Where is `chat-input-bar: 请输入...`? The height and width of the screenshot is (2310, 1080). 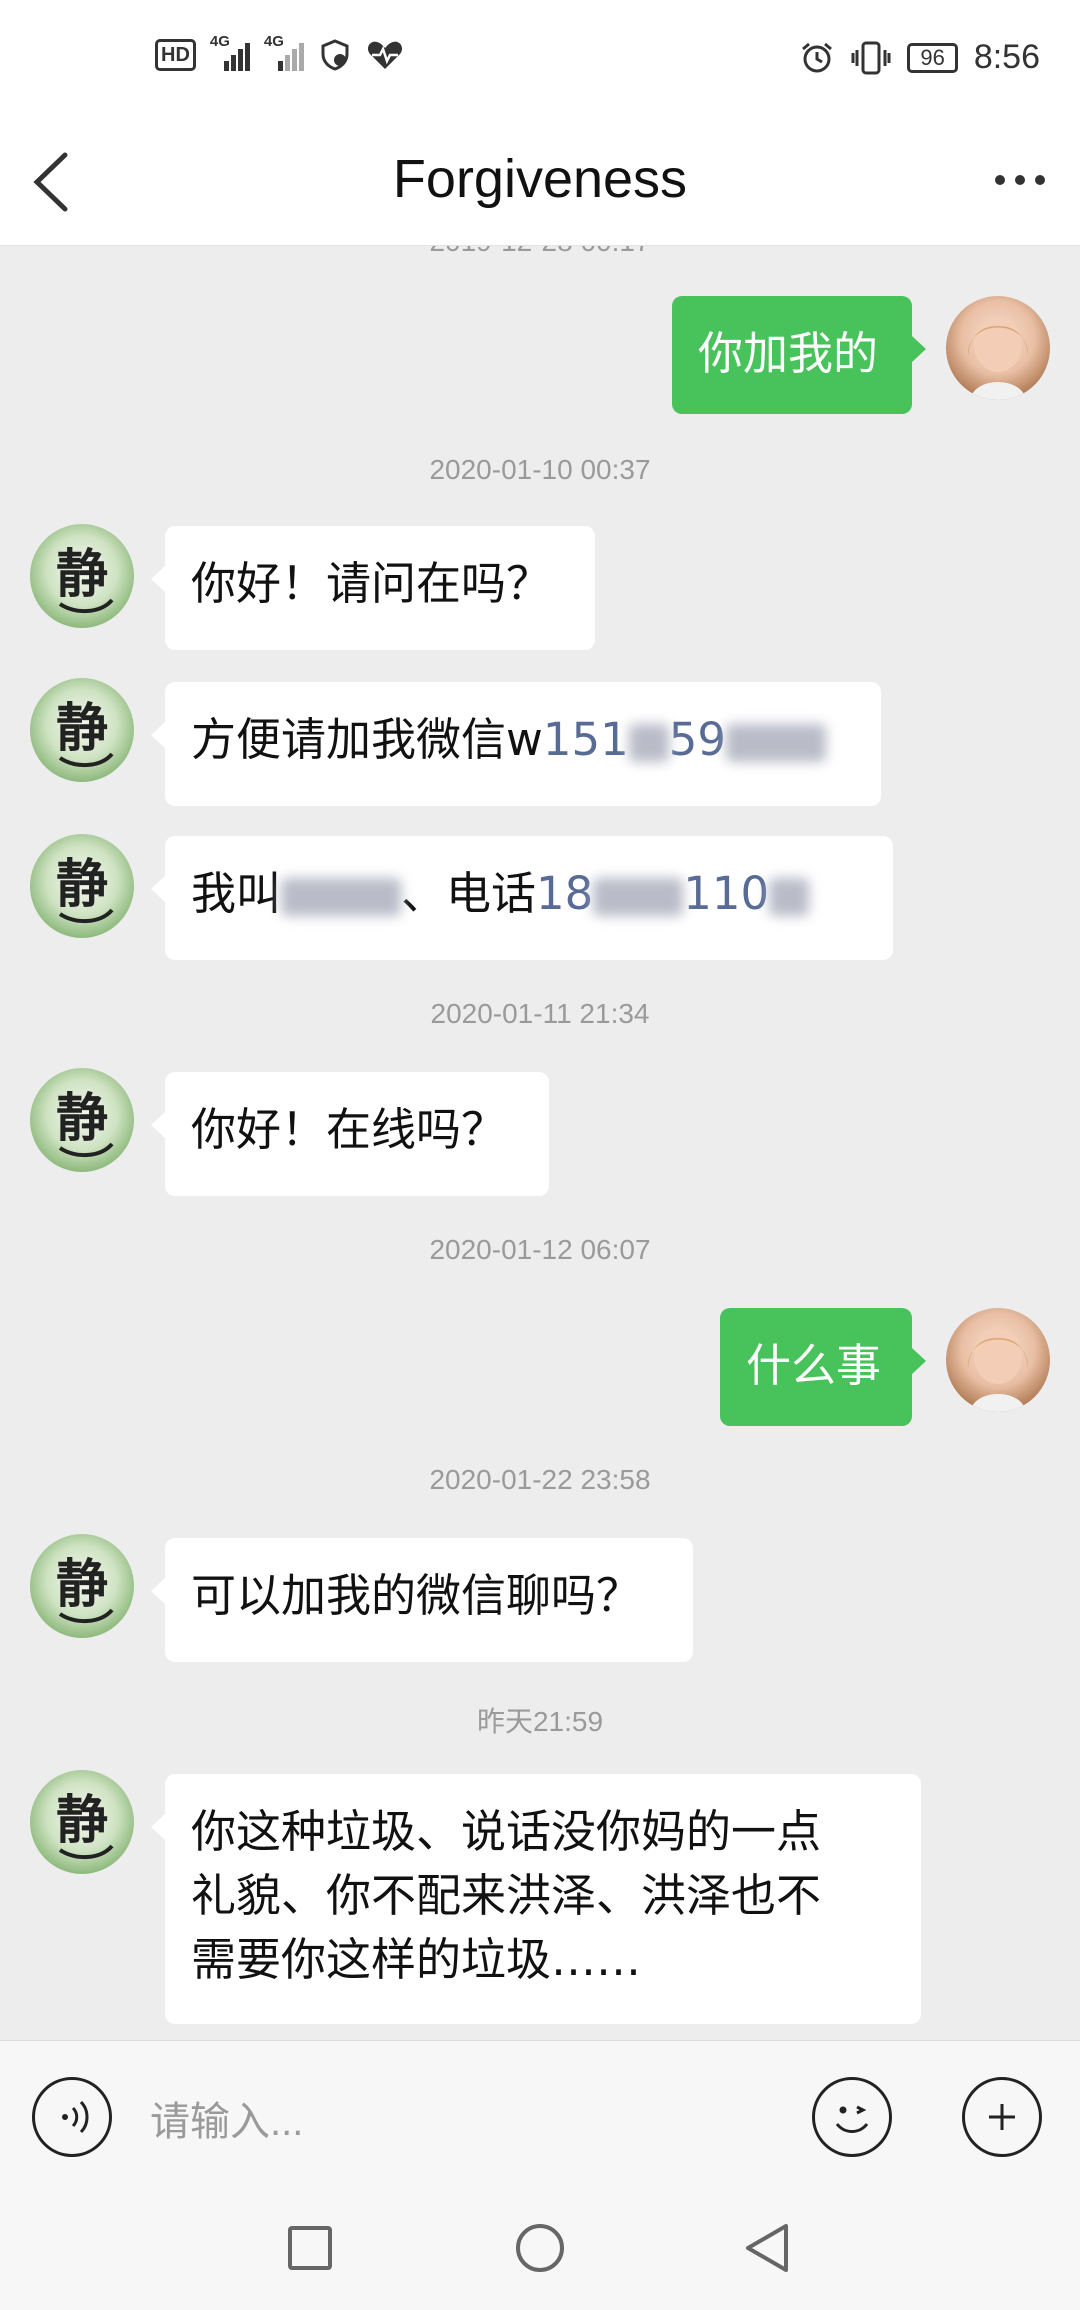
chat-input-bar: 请输入... is located at coordinates (540, 2115).